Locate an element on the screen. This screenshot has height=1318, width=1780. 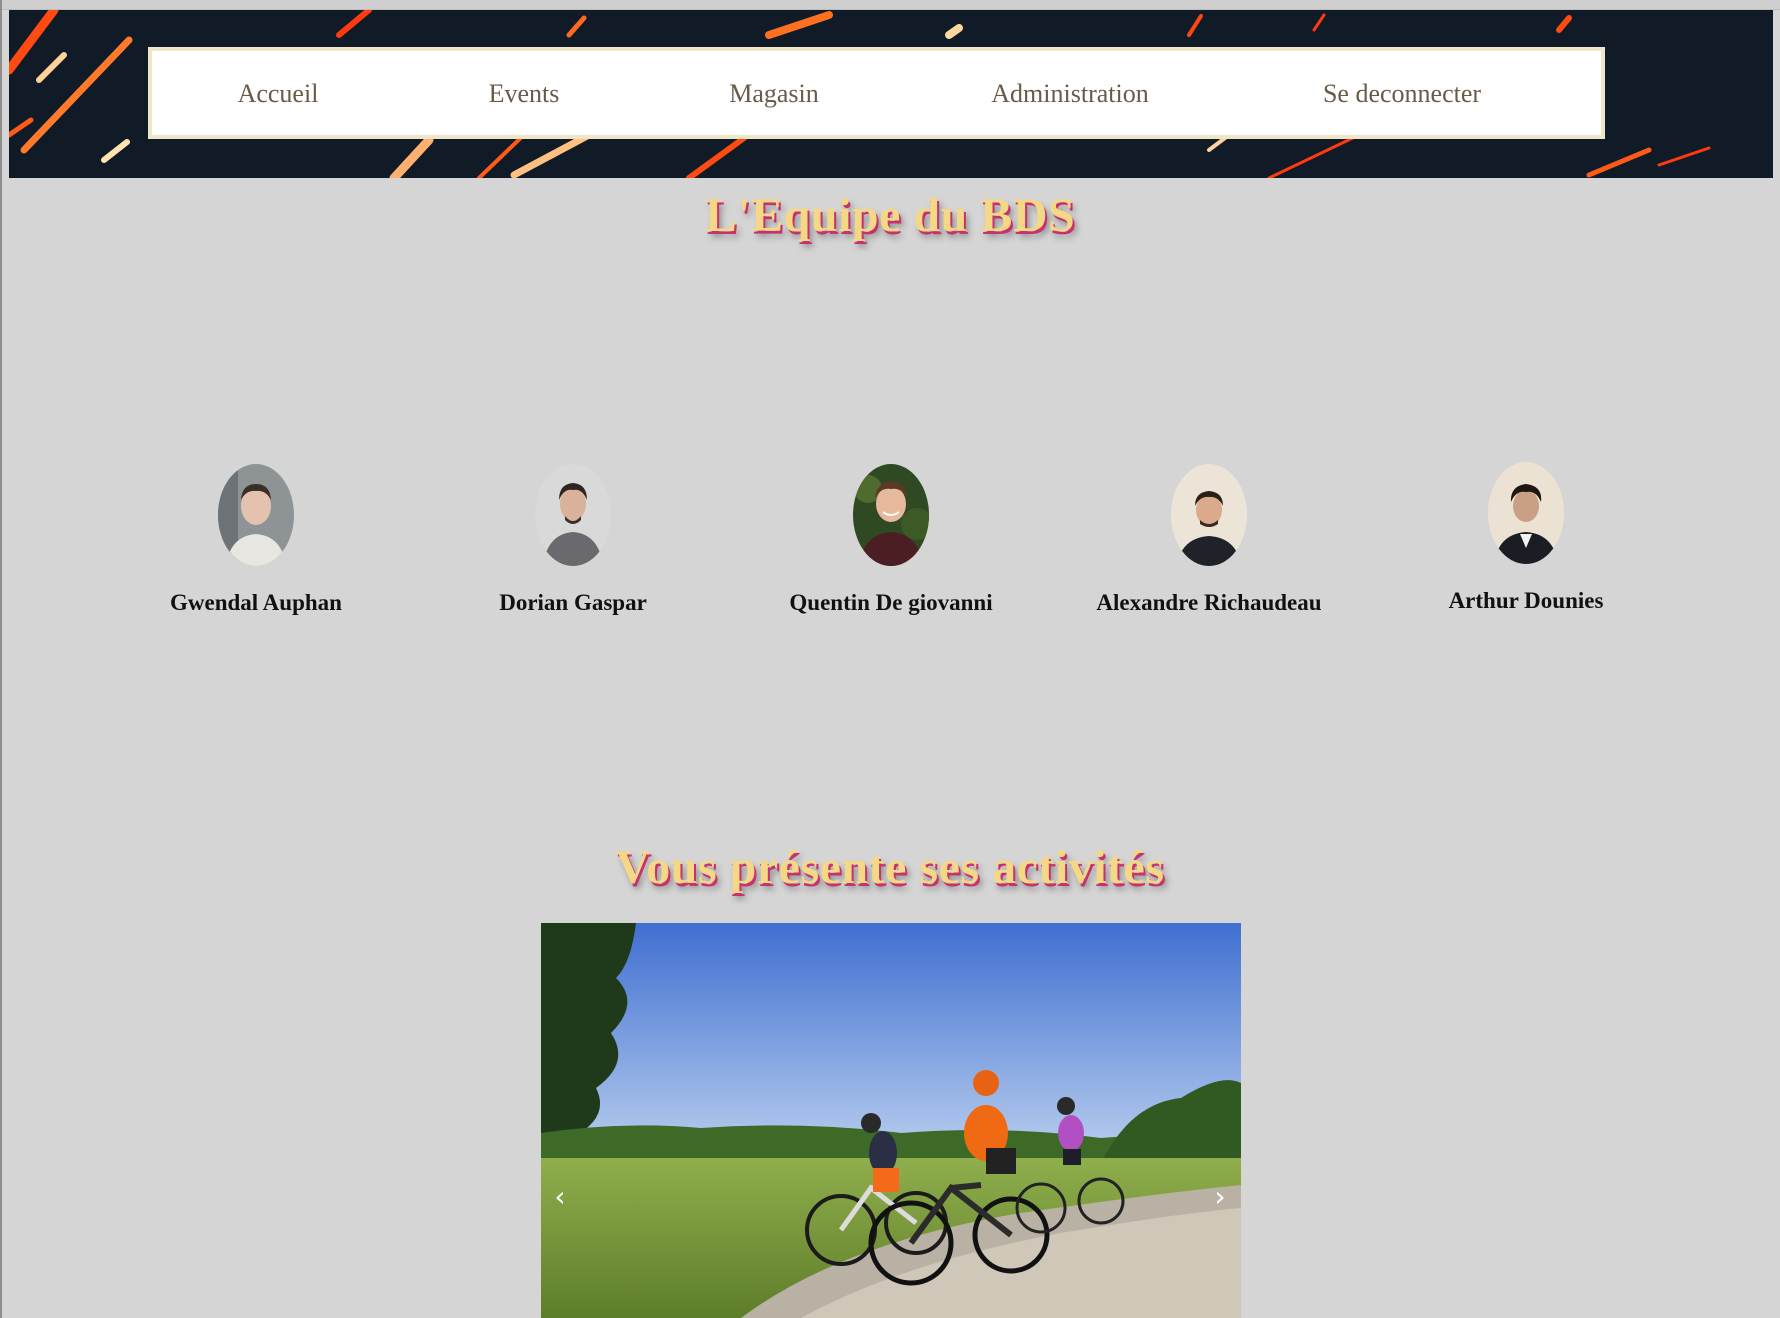
carousel-slide-image is located at coordinates (891, 1120).